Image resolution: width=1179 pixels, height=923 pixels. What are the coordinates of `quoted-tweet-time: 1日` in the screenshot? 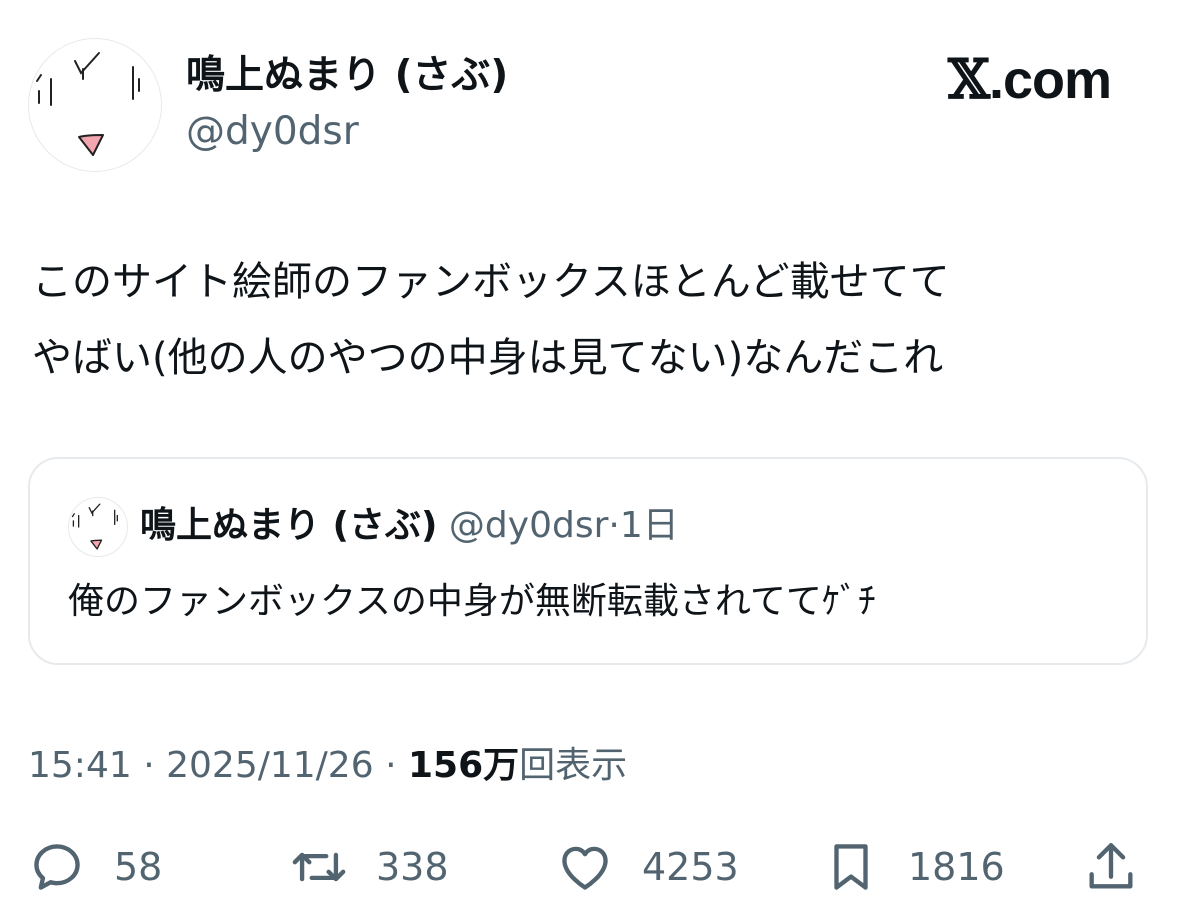 It's located at (649, 525).